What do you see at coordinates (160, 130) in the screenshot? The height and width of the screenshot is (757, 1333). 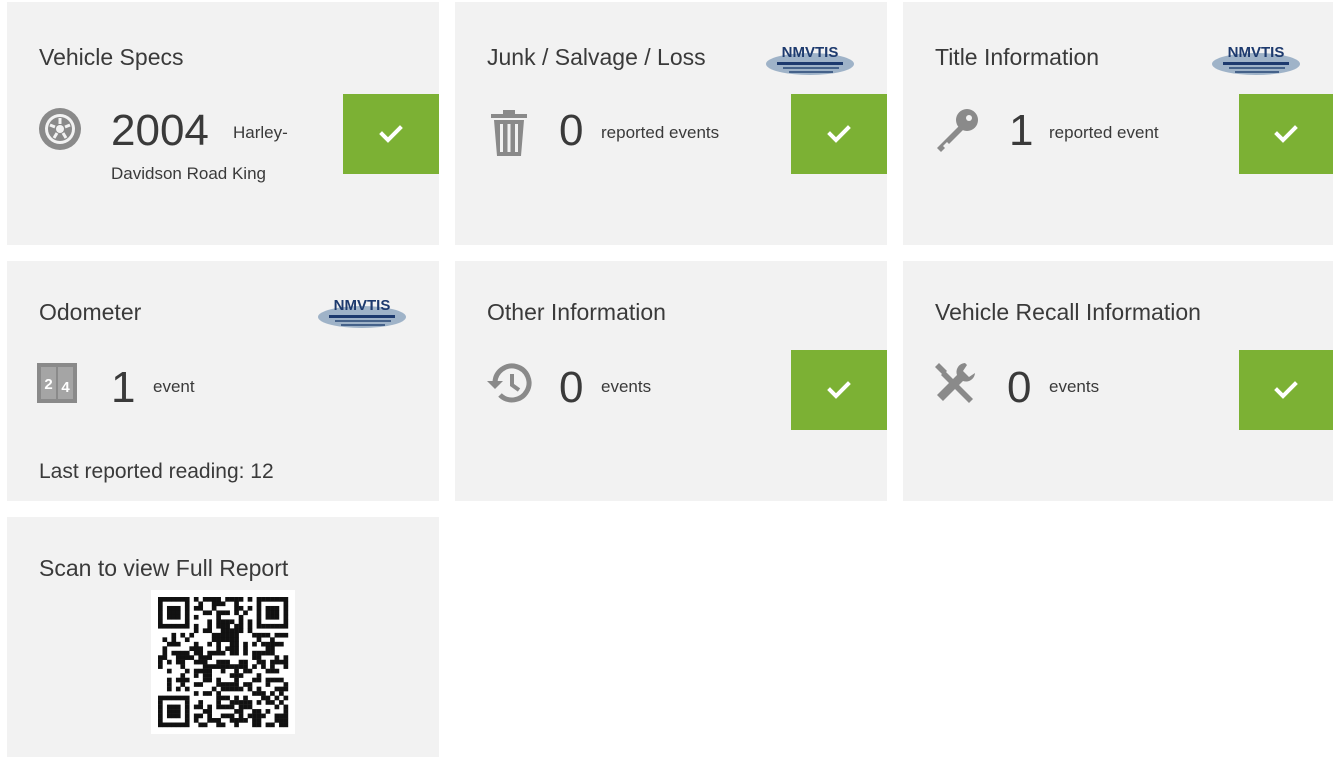 I see `vehicle-year: 2004` at bounding box center [160, 130].